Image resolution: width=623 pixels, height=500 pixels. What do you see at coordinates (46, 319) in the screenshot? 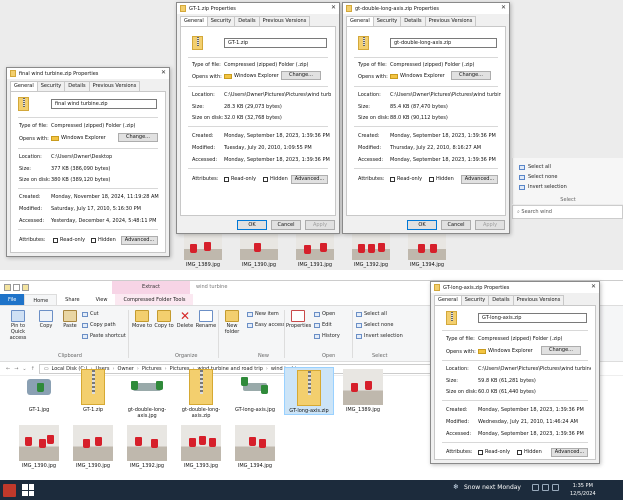
I see `copy-button: Copy` at bounding box center [46, 319].